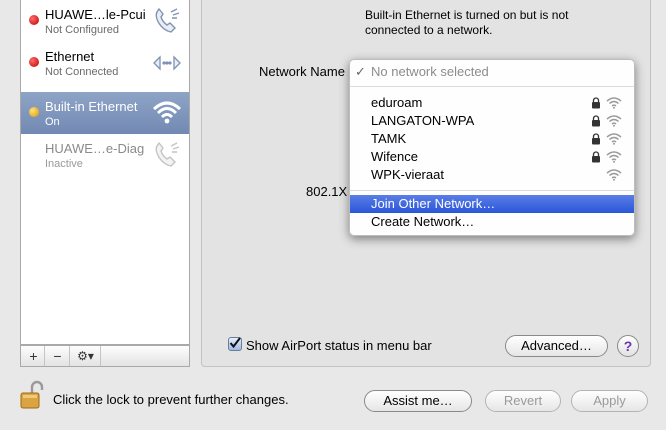 Image resolution: width=666 pixels, height=430 pixels. I want to click on remove-service-button: −, so click(58, 356).